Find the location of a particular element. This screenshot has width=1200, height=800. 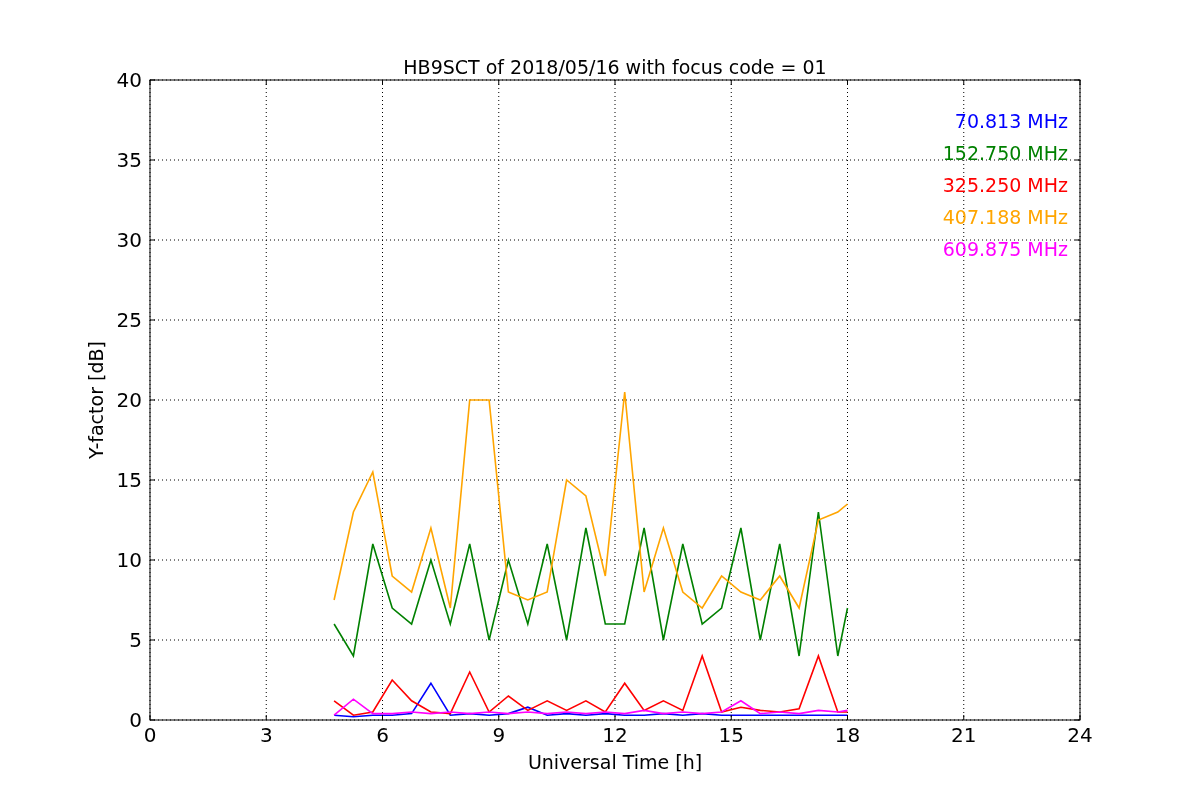

legend-label: 325.250 MHz is located at coordinates (1005, 185).